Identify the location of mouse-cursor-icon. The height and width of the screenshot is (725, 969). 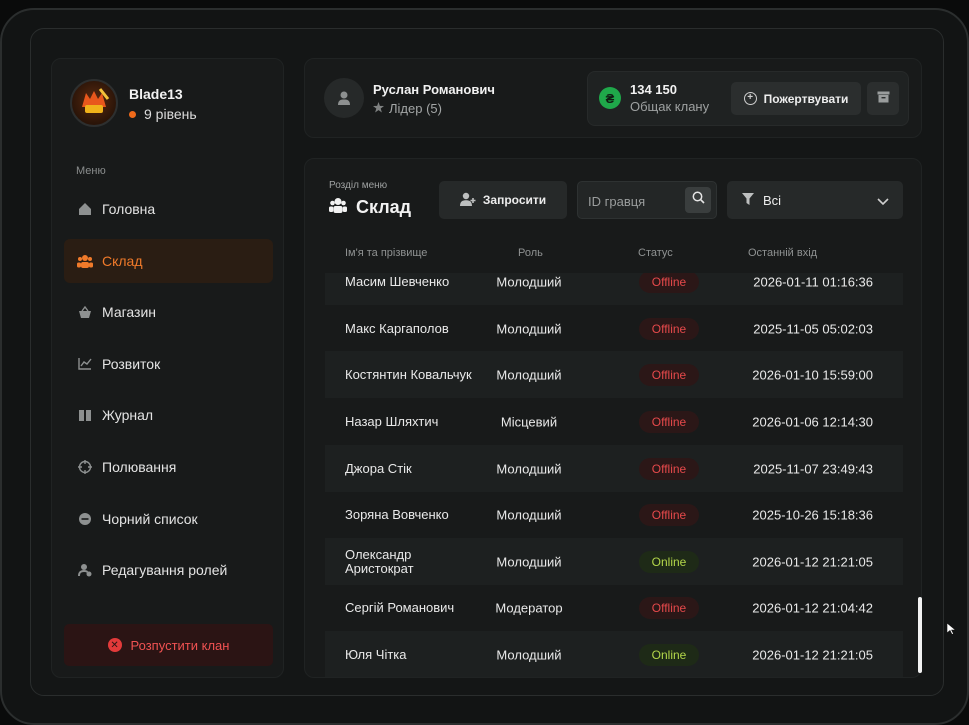
(951, 631).